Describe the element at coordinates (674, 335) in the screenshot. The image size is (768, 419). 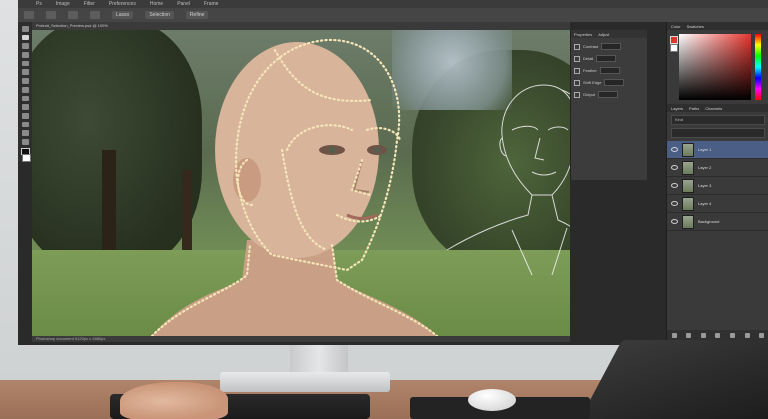
I see `link-icon` at that location.